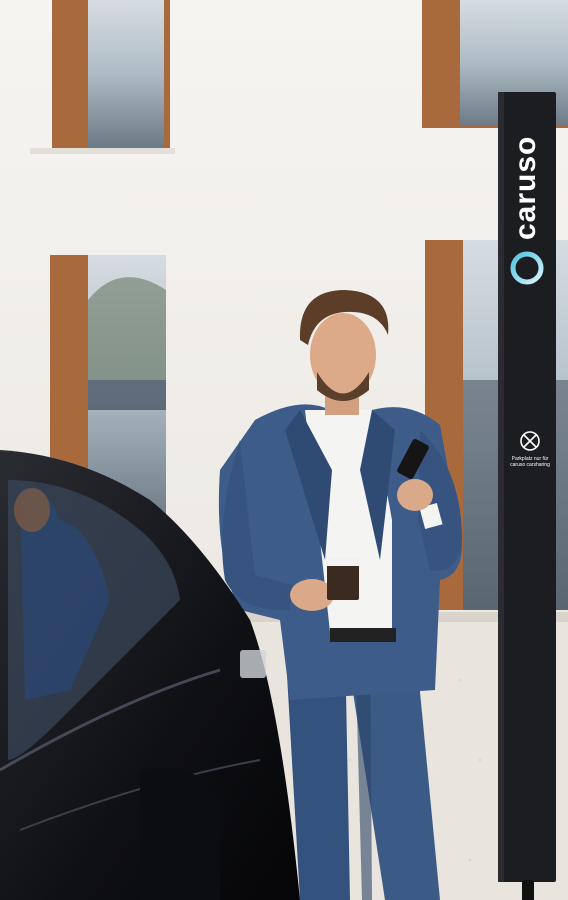 The width and height of the screenshot is (568, 900). Describe the element at coordinates (253, 664) in the screenshot. I see `car-mirror-plate` at that location.